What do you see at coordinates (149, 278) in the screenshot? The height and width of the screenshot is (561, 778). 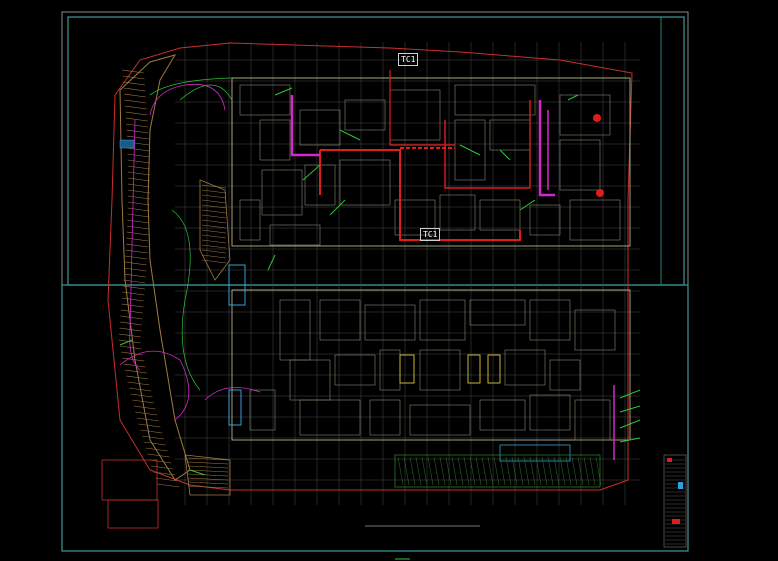 I see `ramp-hatching-left` at bounding box center [149, 278].